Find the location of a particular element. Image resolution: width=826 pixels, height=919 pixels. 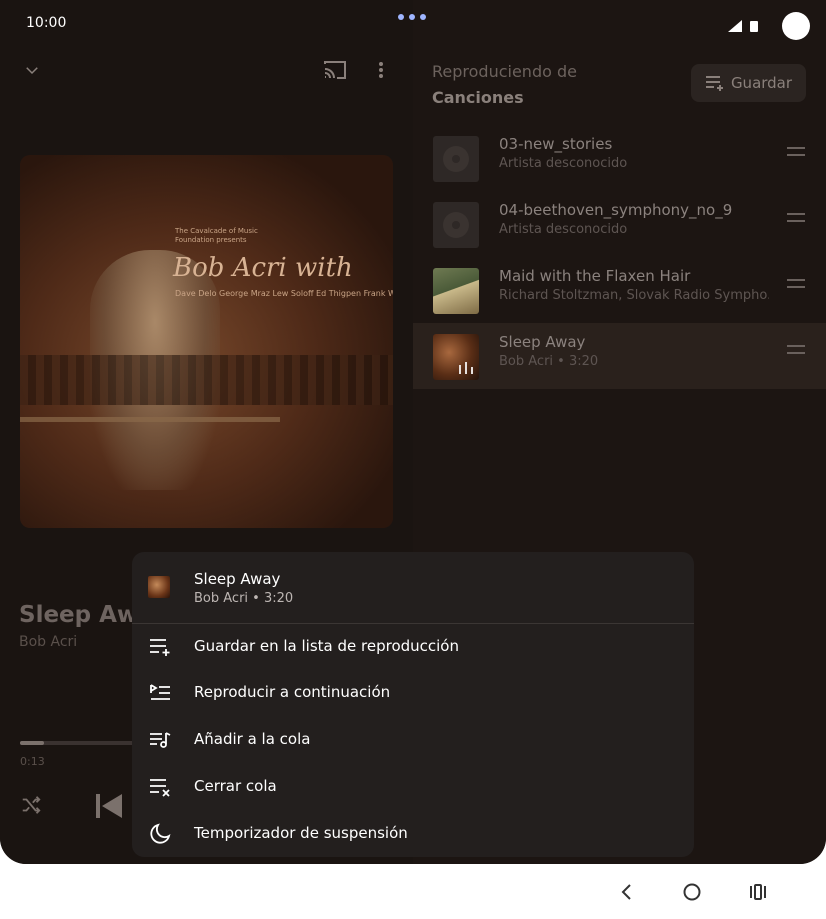

cast-button is located at coordinates (335, 70).